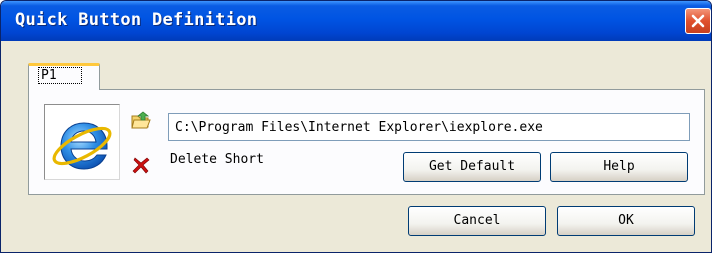  I want to click on shortcut-icon-preview, so click(82, 142).